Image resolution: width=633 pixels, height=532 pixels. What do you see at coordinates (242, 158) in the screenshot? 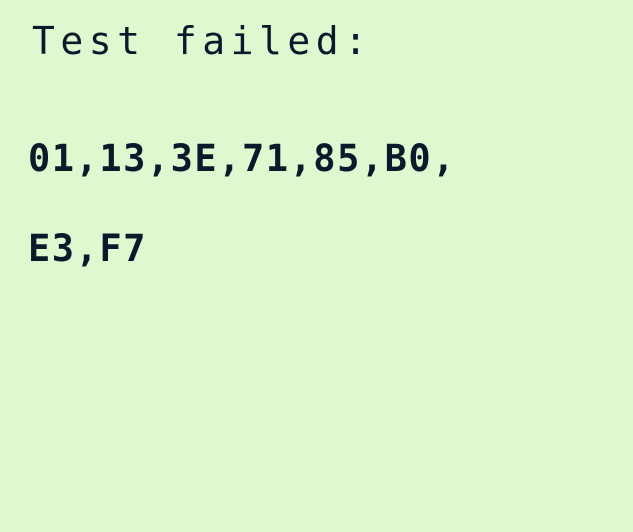
I see `codes-line-1: 01,13,3E,71,85,B0,` at bounding box center [242, 158].